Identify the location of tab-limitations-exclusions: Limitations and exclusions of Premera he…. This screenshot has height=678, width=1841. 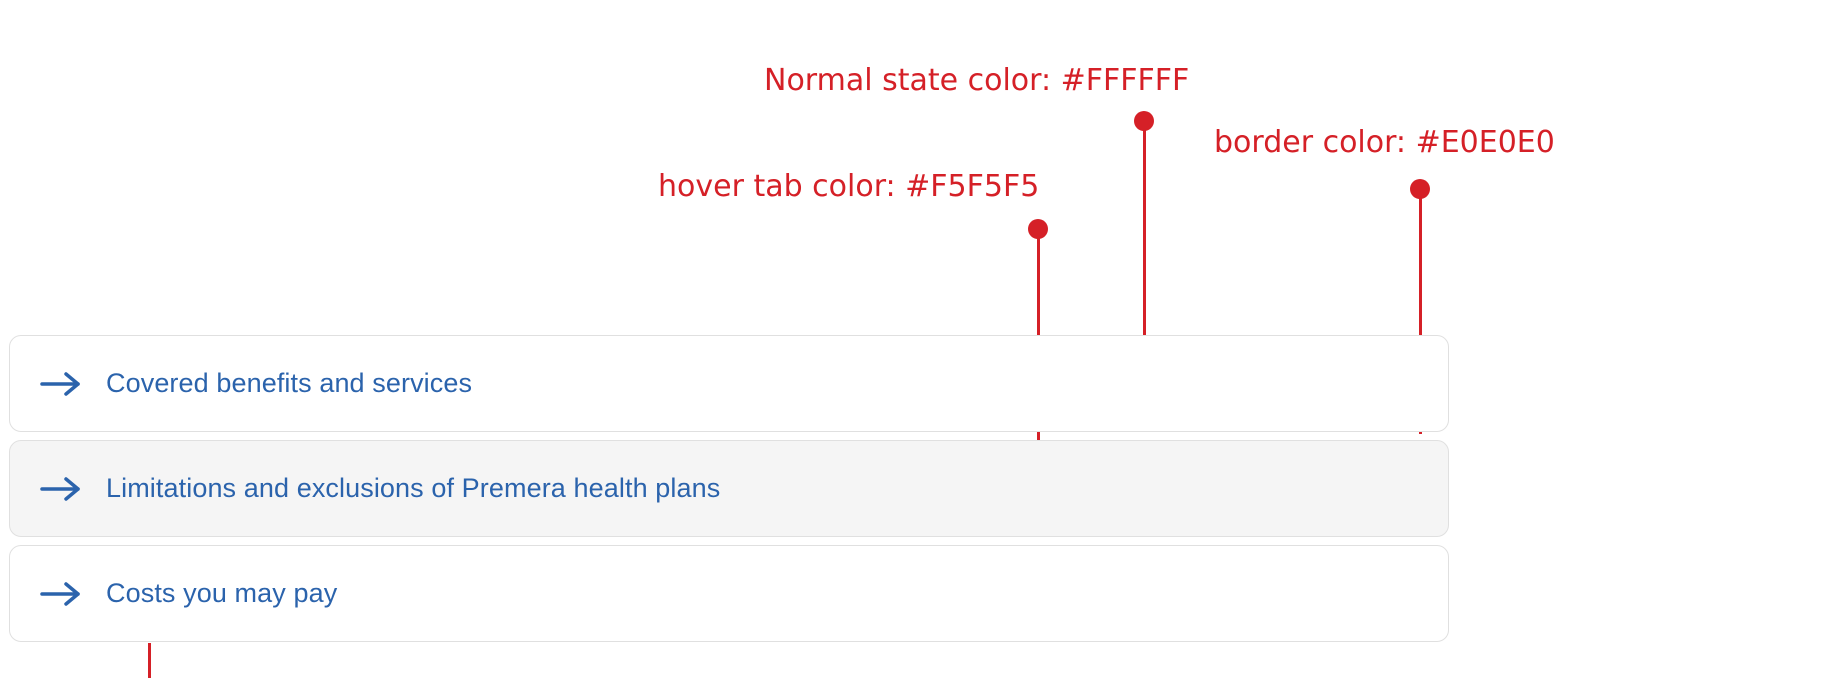
(729, 488).